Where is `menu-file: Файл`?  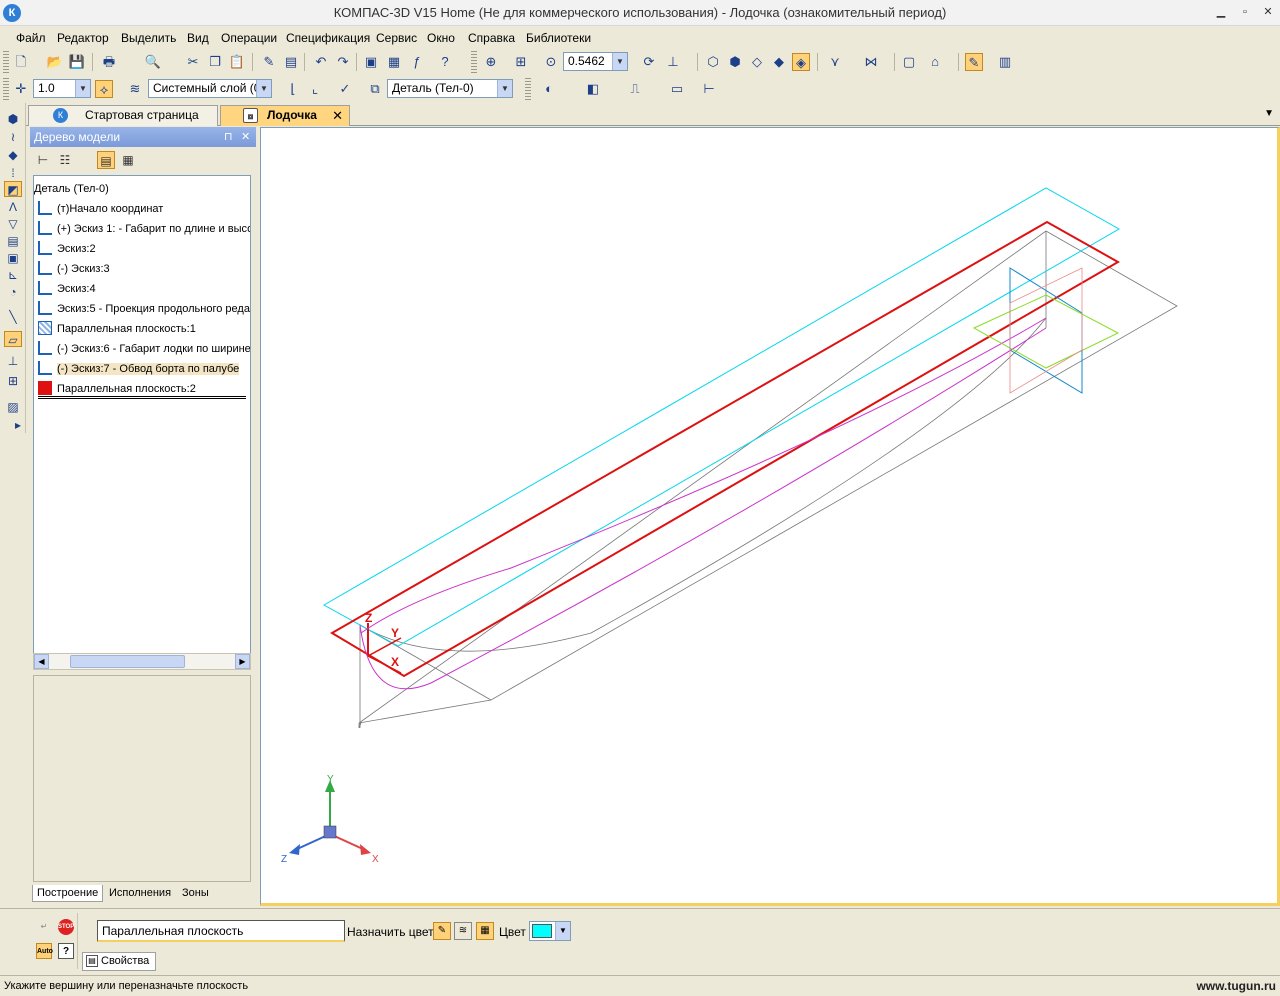
menu-file: Файл is located at coordinates (31, 38).